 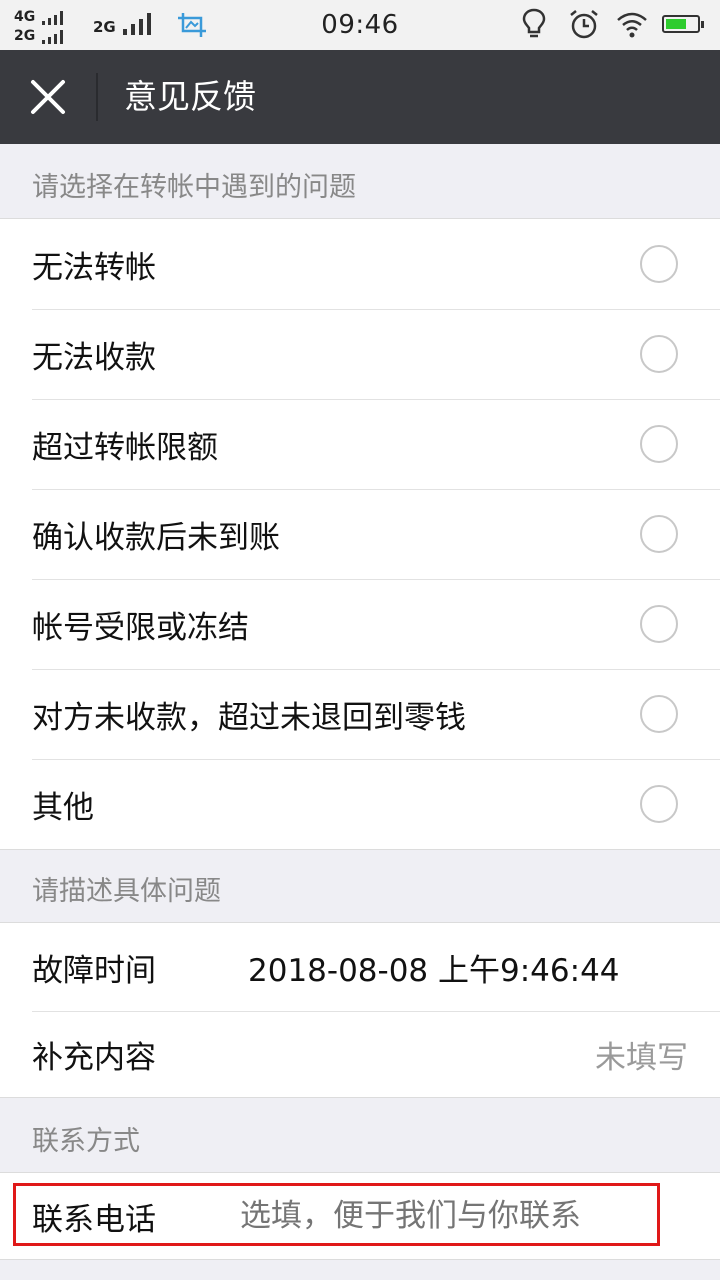 What do you see at coordinates (584, 24) in the screenshot?
I see `alarm-icon` at bounding box center [584, 24].